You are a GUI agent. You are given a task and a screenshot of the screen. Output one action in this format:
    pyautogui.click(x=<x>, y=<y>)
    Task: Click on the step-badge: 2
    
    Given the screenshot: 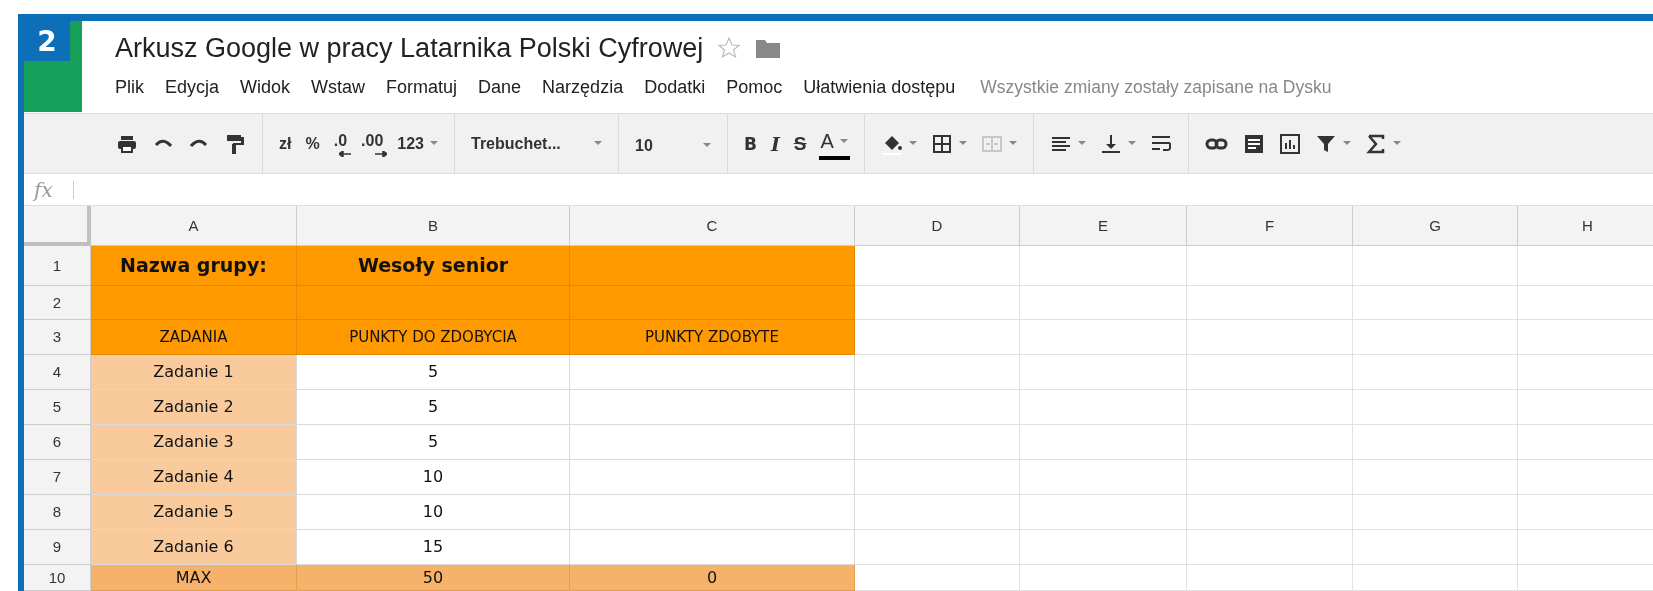 What is the action you would take?
    pyautogui.click(x=47, y=41)
    